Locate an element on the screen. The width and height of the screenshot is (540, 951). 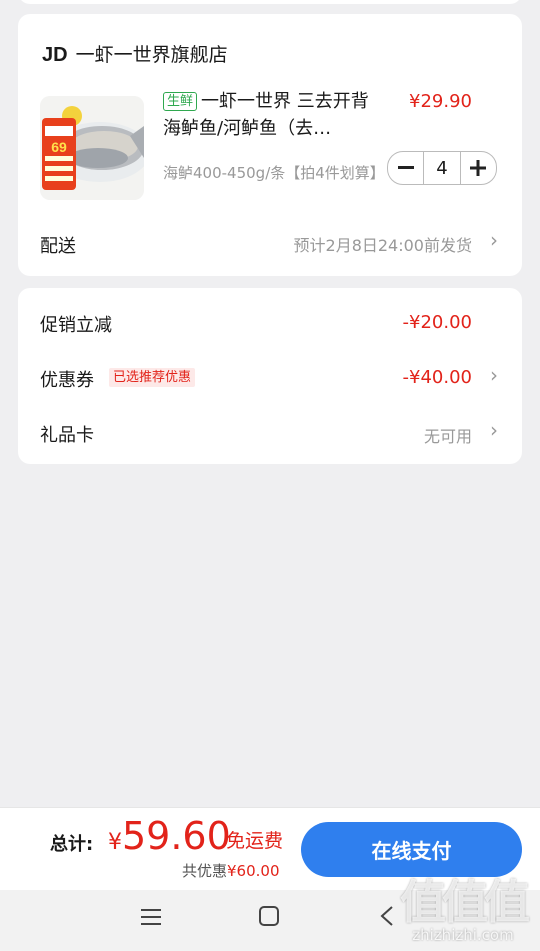
watermark-url: zhizhizhi.com is located at coordinates (463, 935).